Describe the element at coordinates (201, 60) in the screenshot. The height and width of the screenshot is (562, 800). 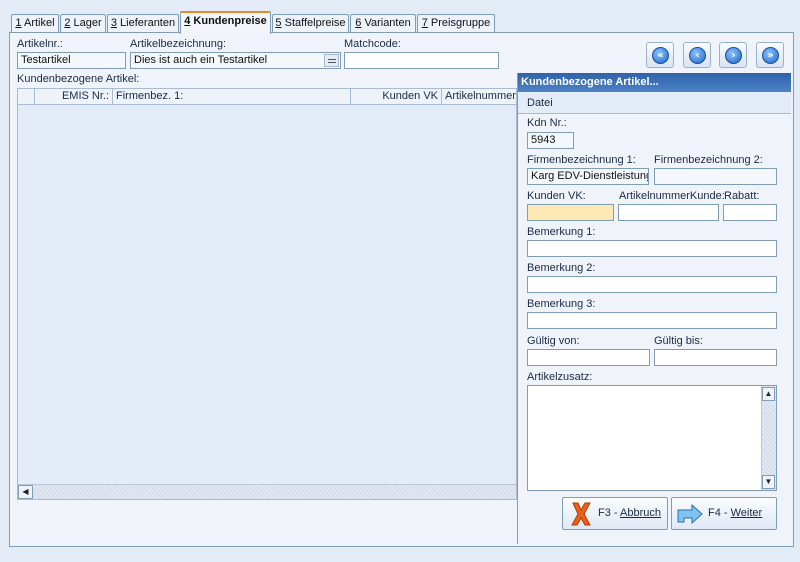
I see `artikelbezeichnung-value: Dies ist auch ein Testartikel` at that location.